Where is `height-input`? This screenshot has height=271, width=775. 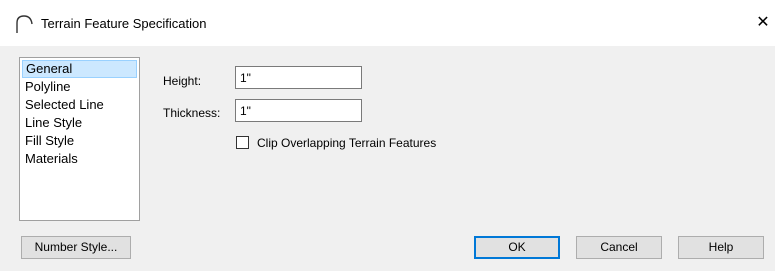
height-input is located at coordinates (298, 77).